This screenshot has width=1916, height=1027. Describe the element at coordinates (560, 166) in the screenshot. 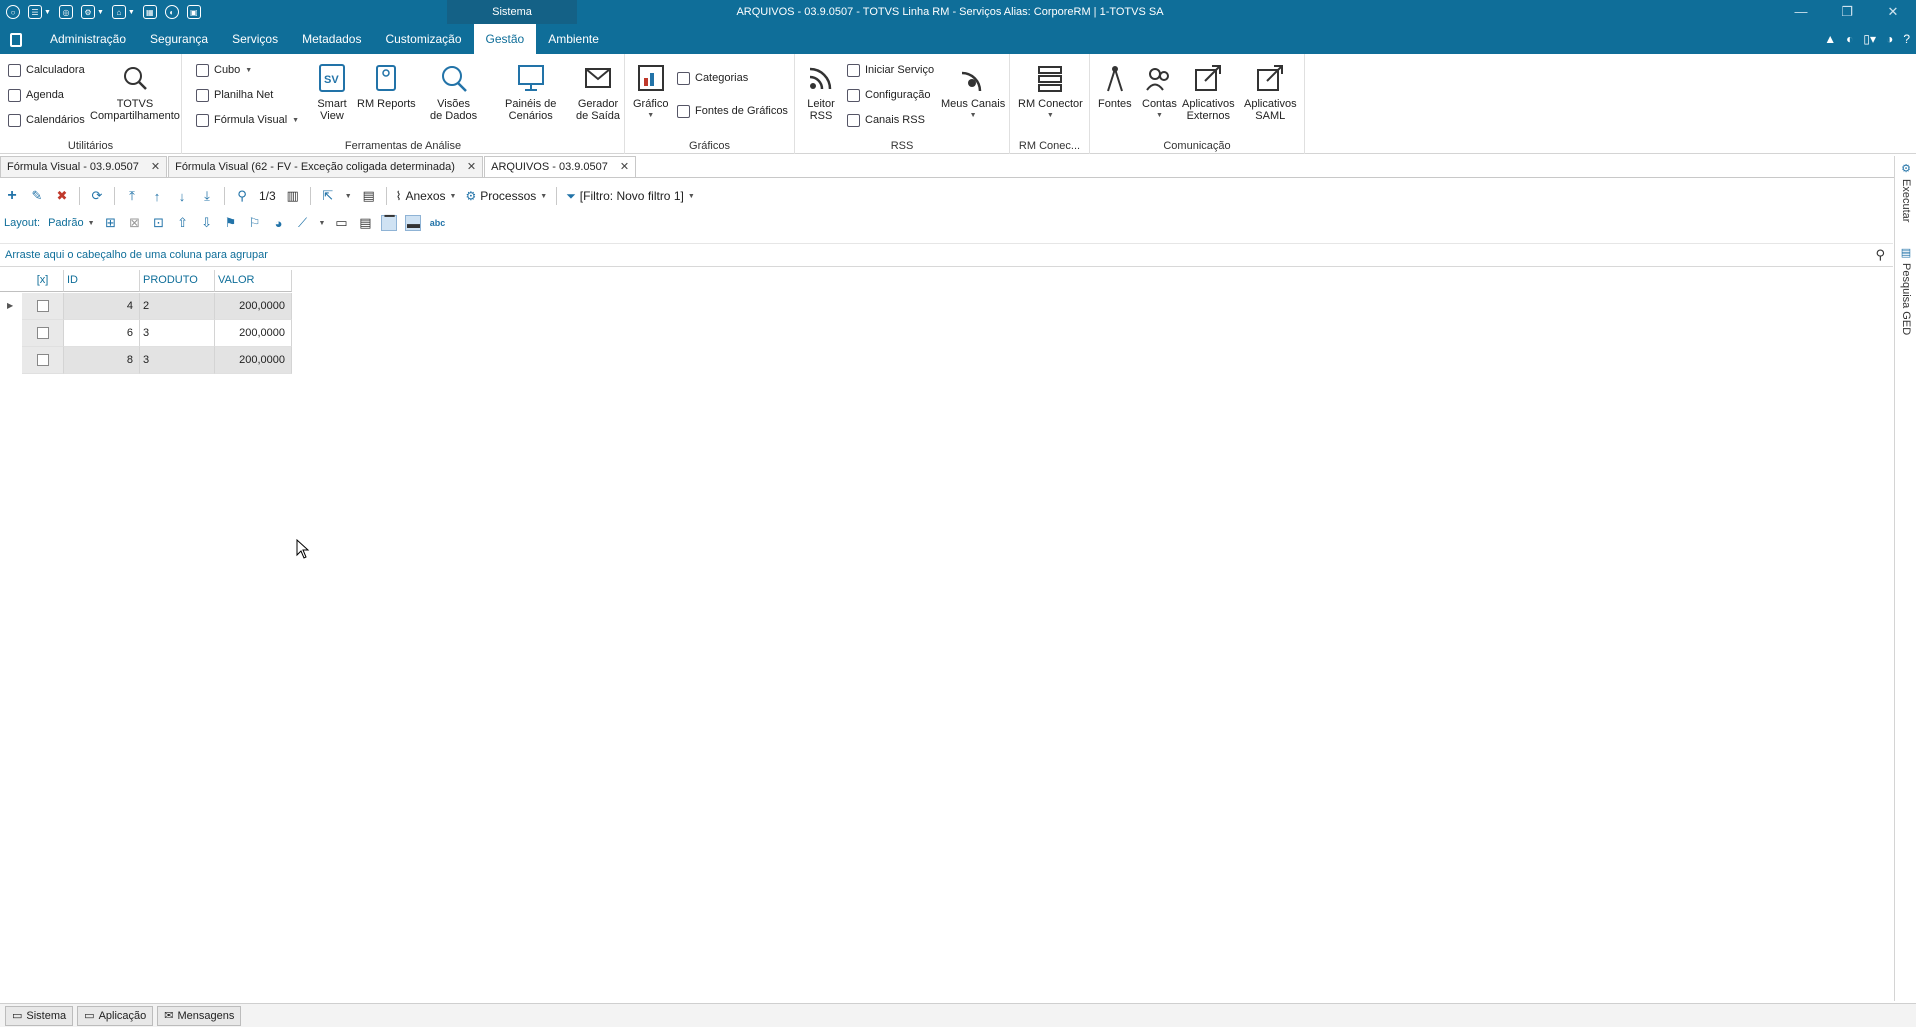

I see `doc-tab-arquivos: ARQUIVOS - 03.9.0507 ✕` at that location.